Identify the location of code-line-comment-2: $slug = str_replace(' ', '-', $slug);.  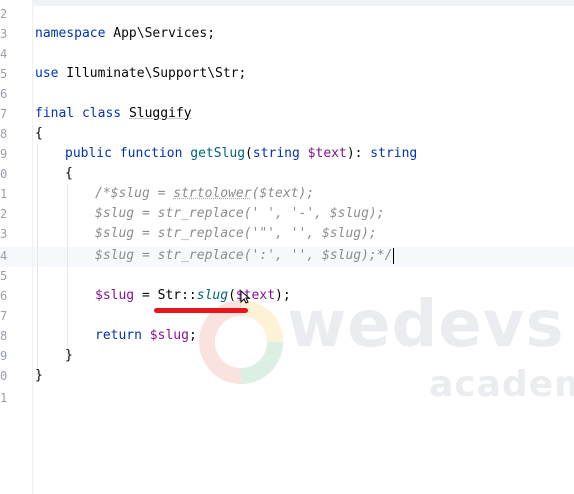
(240, 213).